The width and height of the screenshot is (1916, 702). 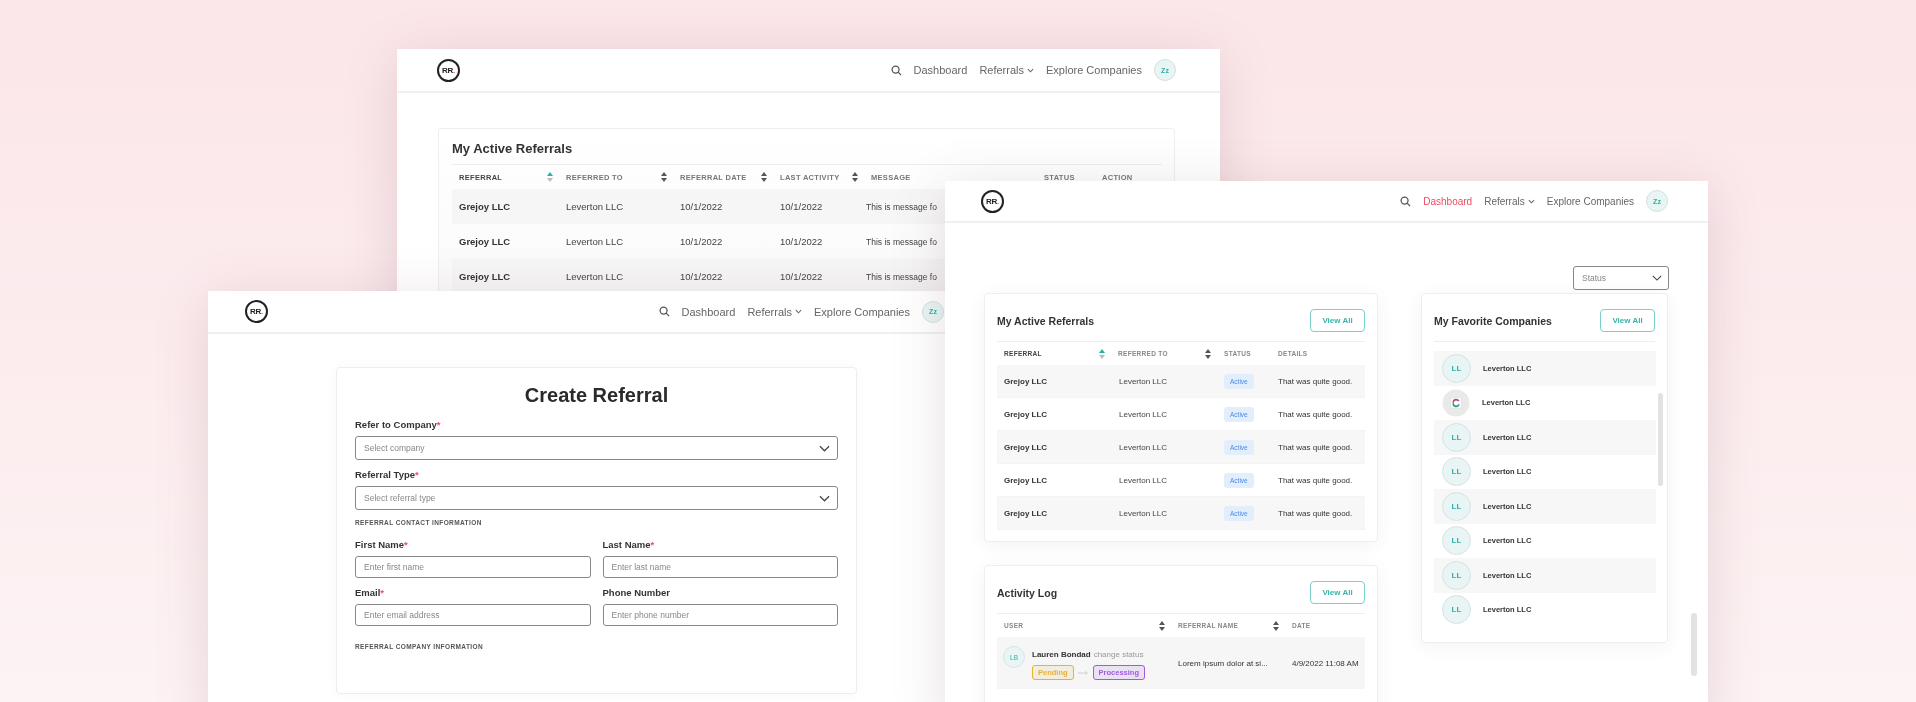 I want to click on card-title: My Favorite Companies, so click(x=1493, y=320).